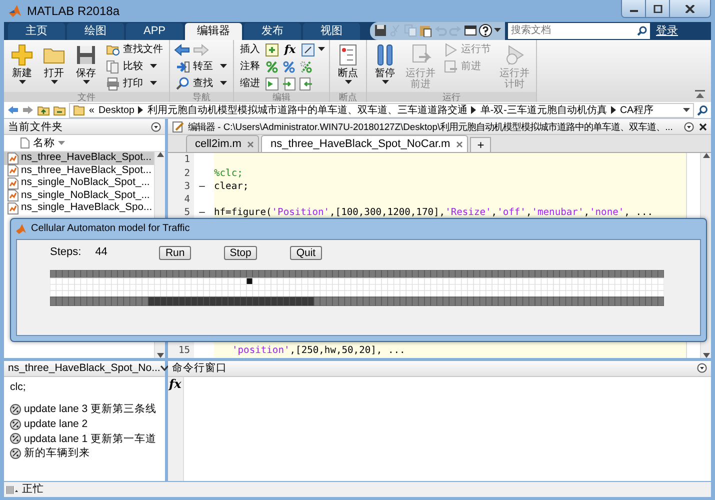  What do you see at coordinates (481, 144) in the screenshot?
I see `add-tab-button: +` at bounding box center [481, 144].